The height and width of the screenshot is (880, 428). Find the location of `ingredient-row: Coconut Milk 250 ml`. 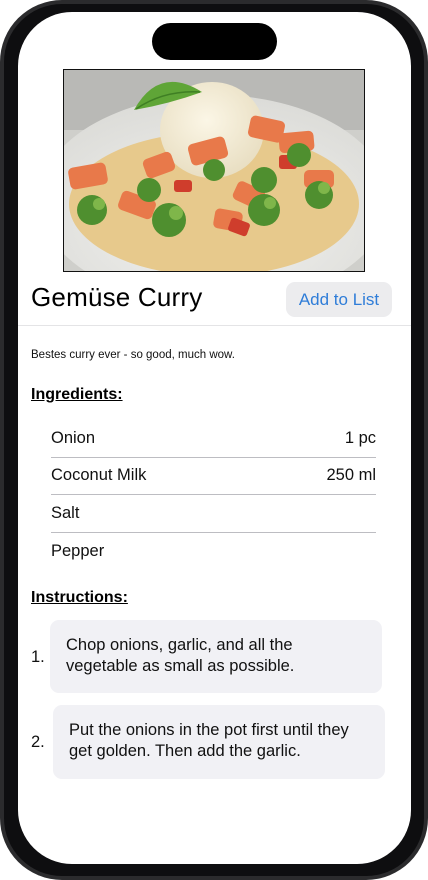

ingredient-row: Coconut Milk 250 ml is located at coordinates (213, 476).